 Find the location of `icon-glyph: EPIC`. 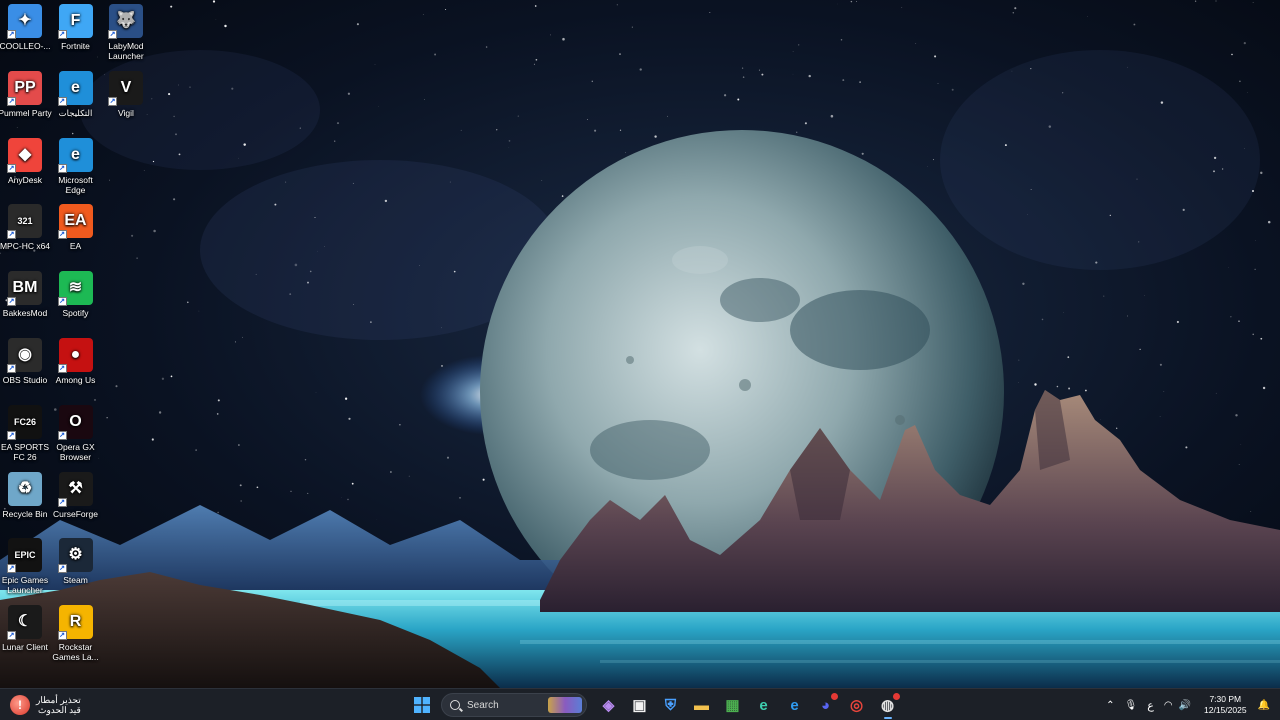

icon-glyph: EPIC is located at coordinates (25, 555).